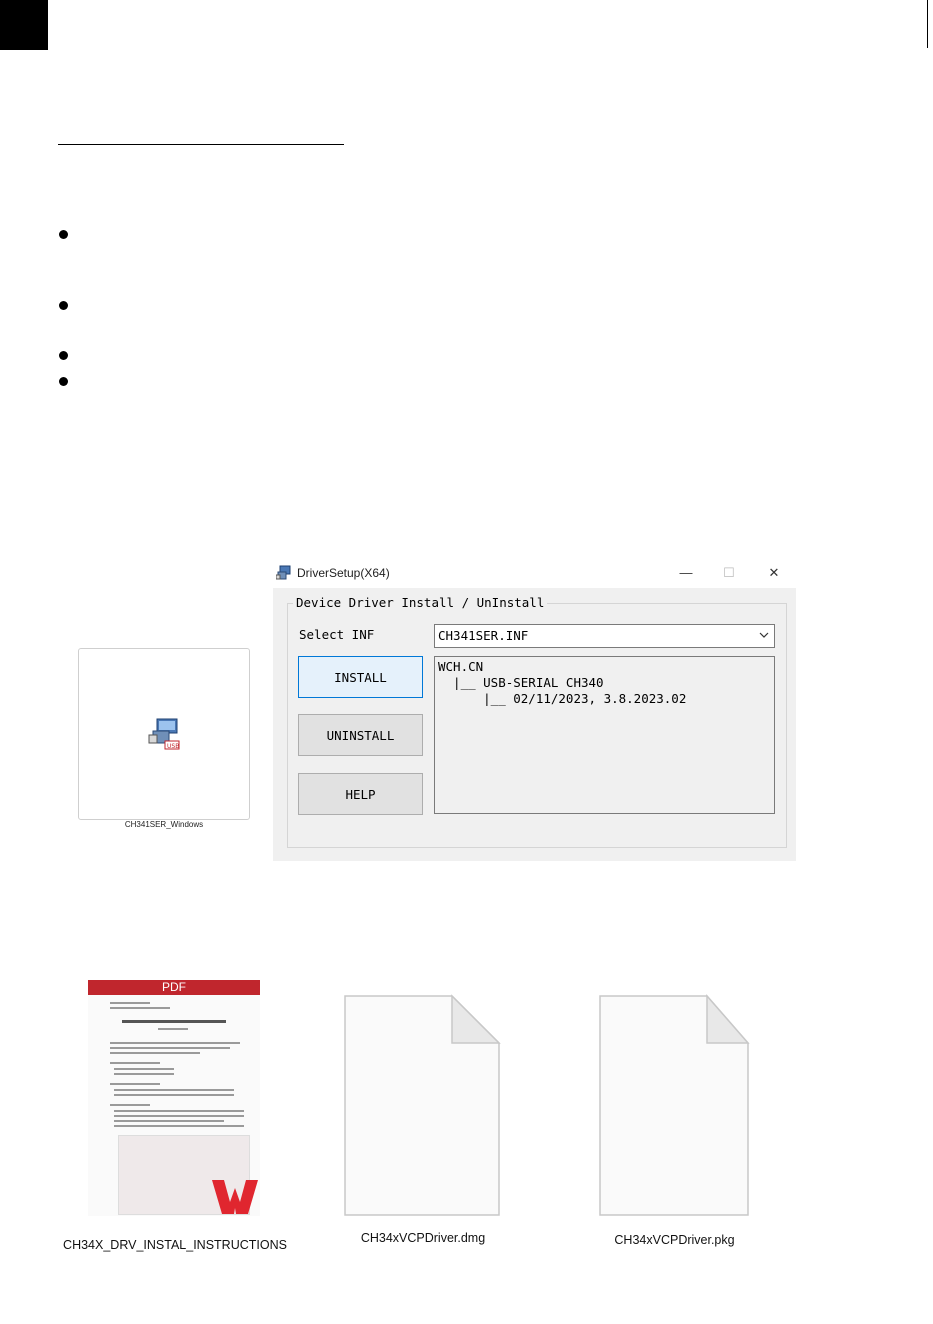 Image resolution: width=933 pixels, height=1324 pixels. What do you see at coordinates (534, 574) in the screenshot?
I see `title-bar: DriverSetup(X64) — ☐ ✕` at bounding box center [534, 574].